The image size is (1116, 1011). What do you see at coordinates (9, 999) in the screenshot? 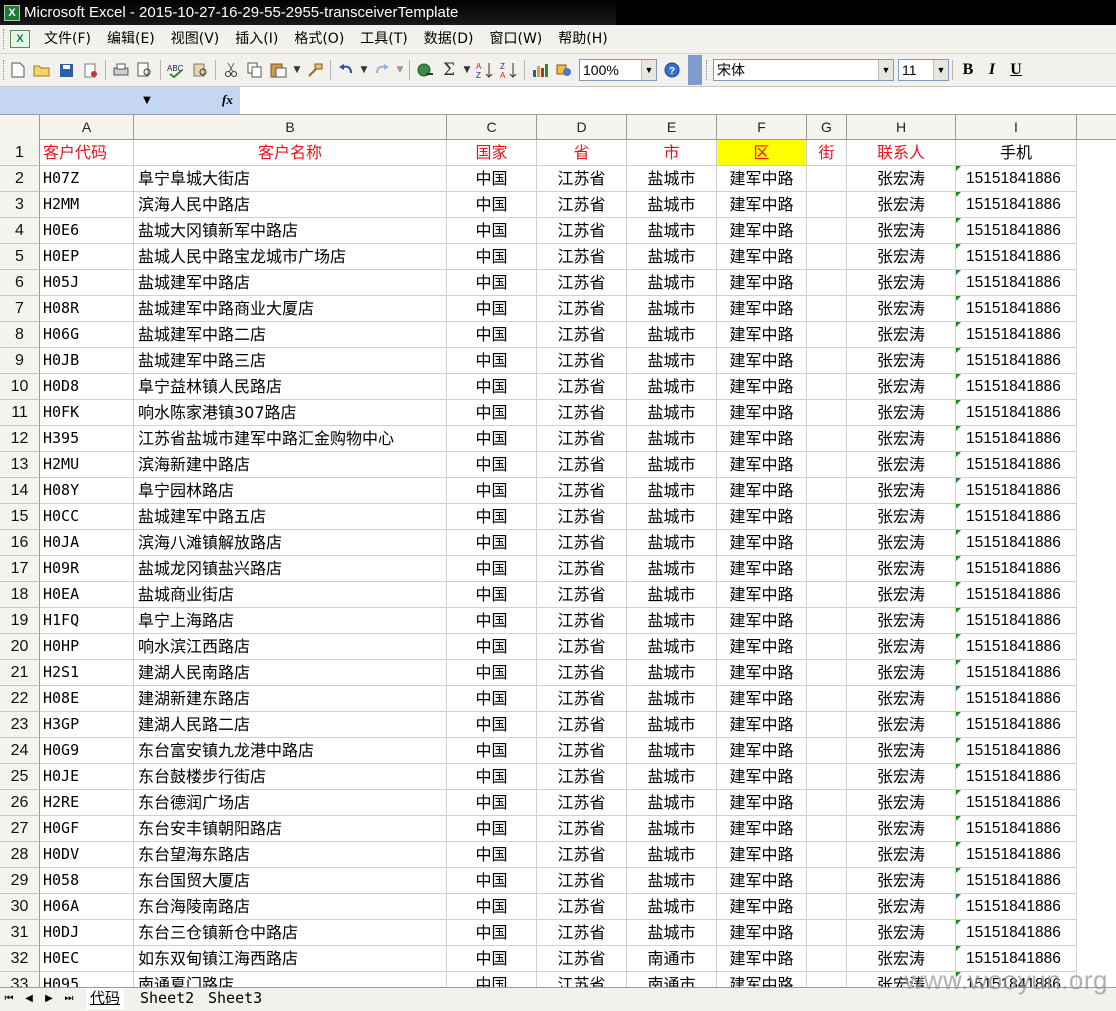
I see `first-sheet-icon: ⏮` at bounding box center [9, 999].